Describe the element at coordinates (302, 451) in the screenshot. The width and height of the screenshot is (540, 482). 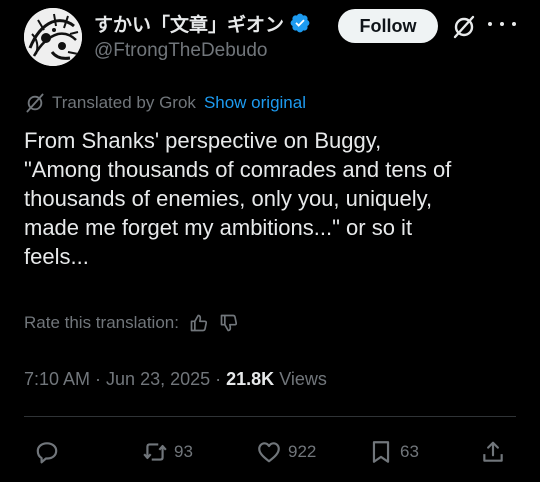
I see `like-count: 922` at that location.